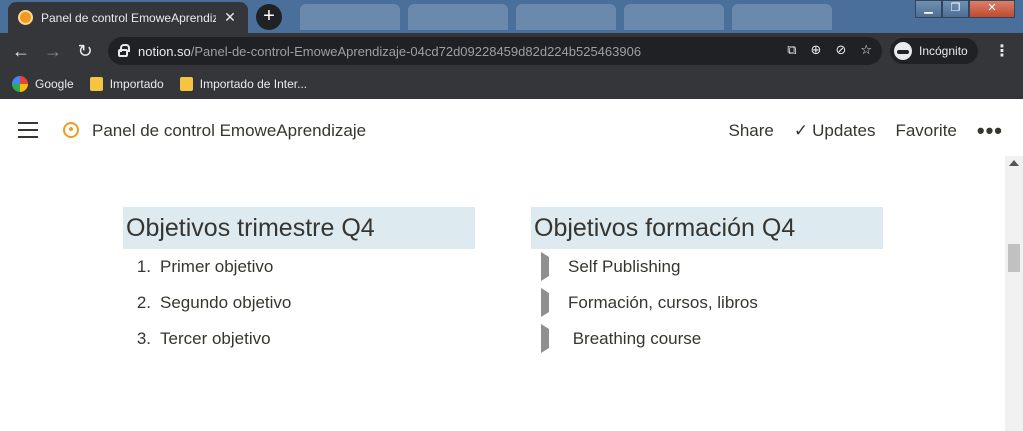 This screenshot has width=1023, height=431. What do you see at coordinates (143, 338) in the screenshot?
I see `list-number: 3.` at bounding box center [143, 338].